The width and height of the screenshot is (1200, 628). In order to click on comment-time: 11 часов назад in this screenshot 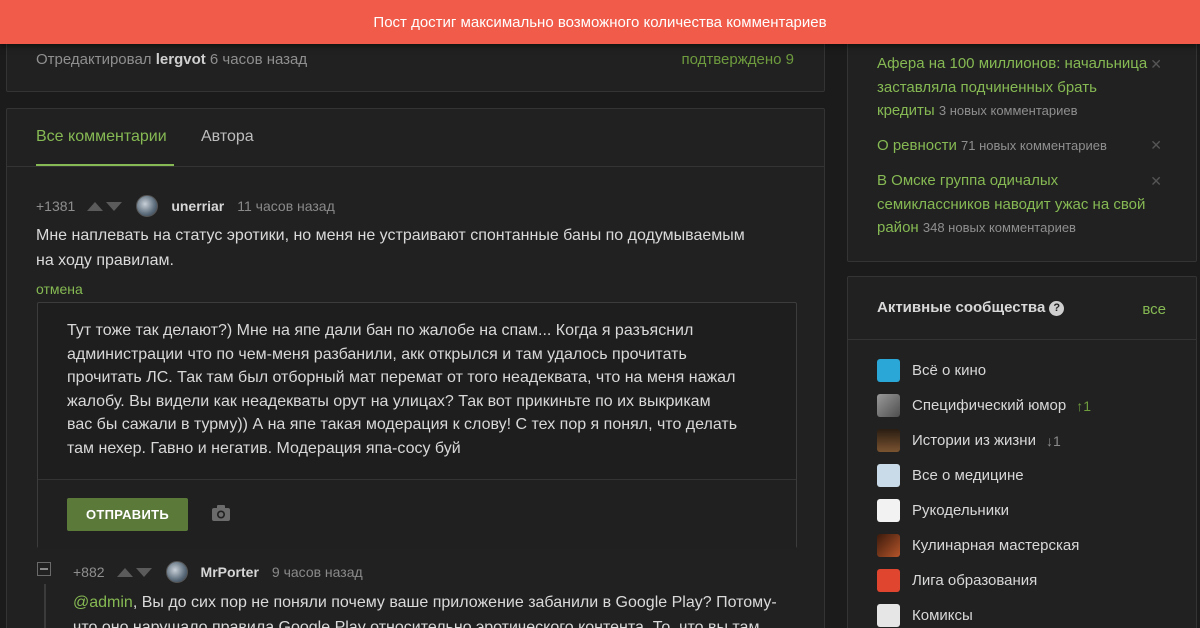, I will do `click(286, 206)`.